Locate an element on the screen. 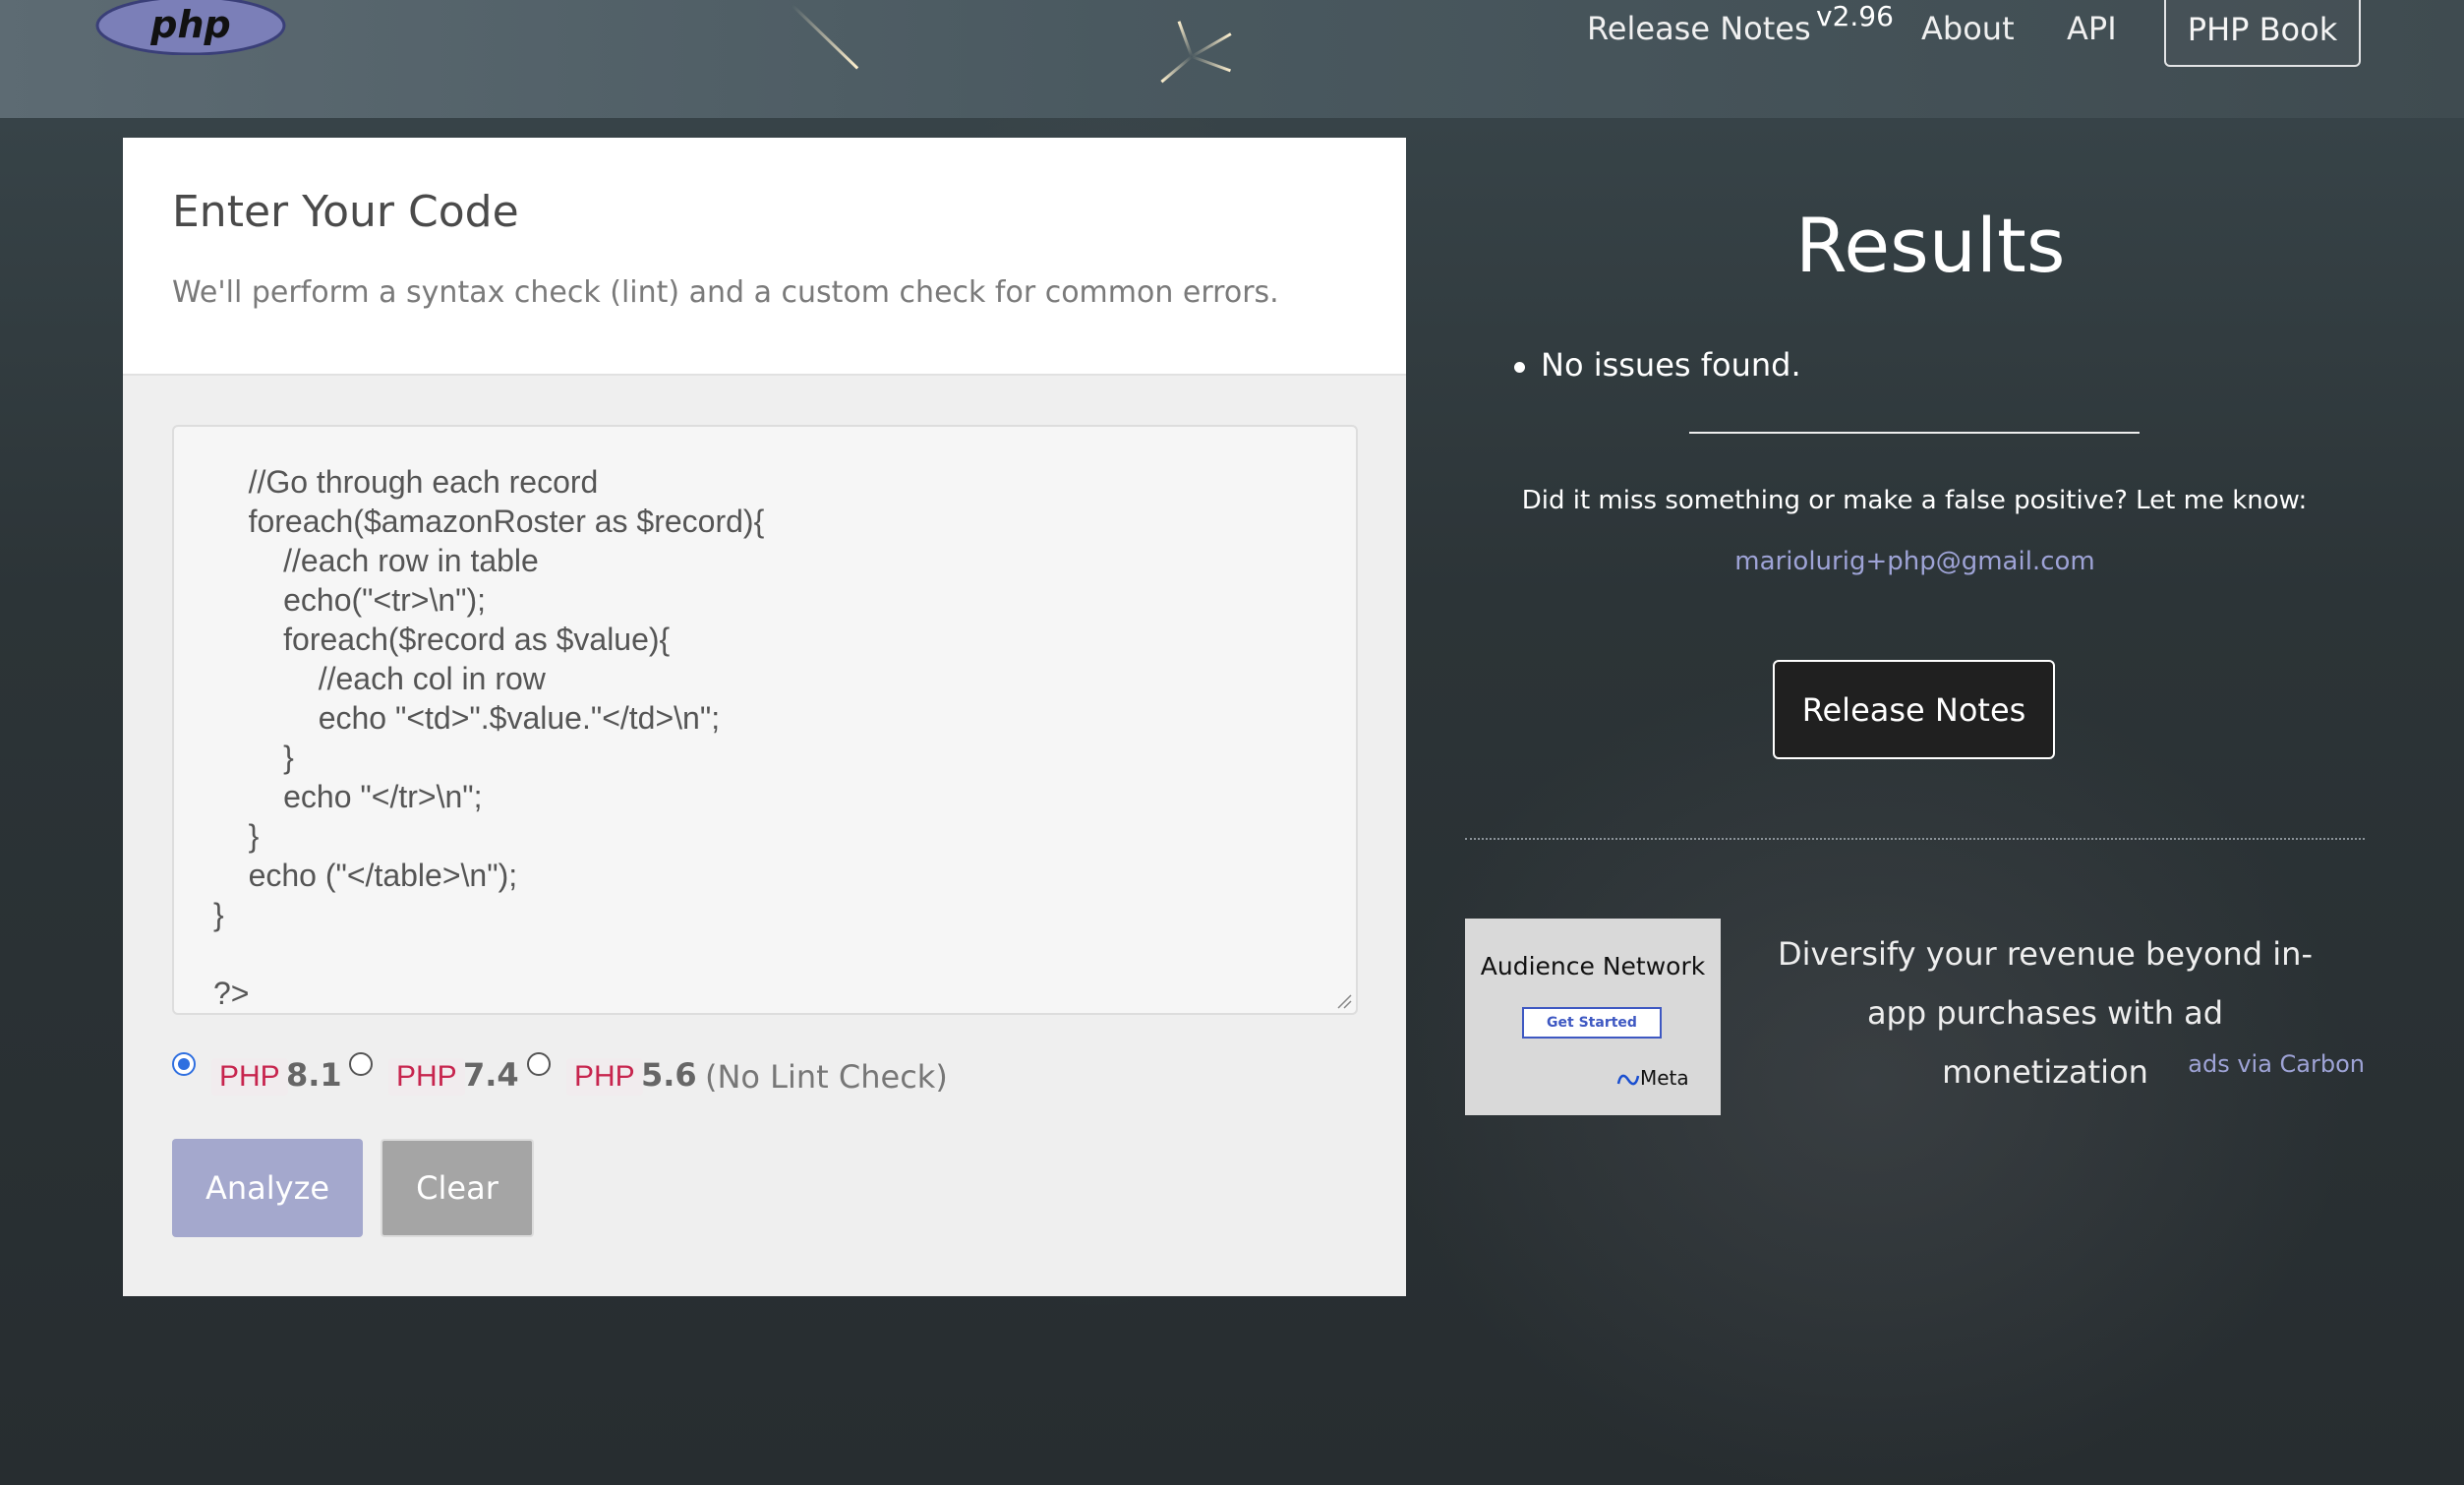  php-version-selector: PHP 8.1 PHP 7.4 PHP 5.6 (No Lint Check) is located at coordinates (614, 1076).